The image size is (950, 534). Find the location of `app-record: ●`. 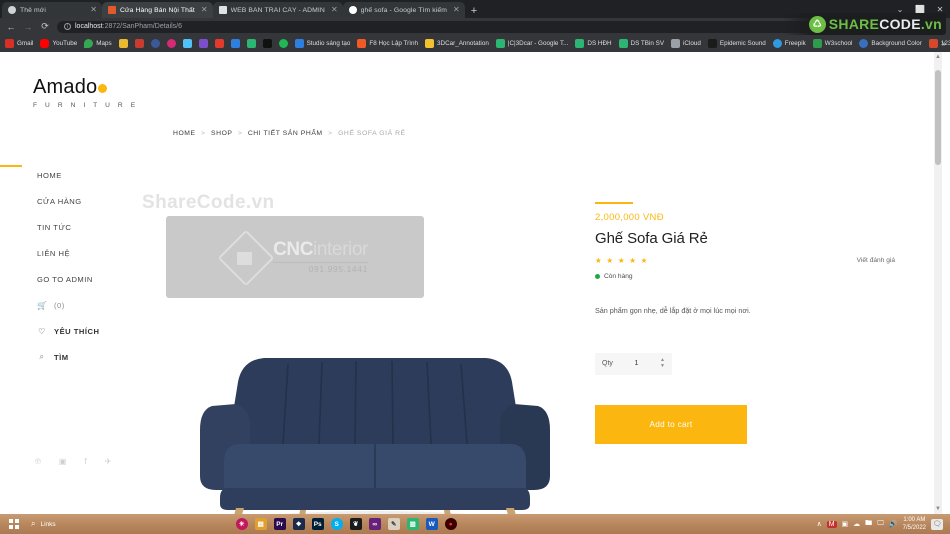

app-record: ● is located at coordinates (450, 524).